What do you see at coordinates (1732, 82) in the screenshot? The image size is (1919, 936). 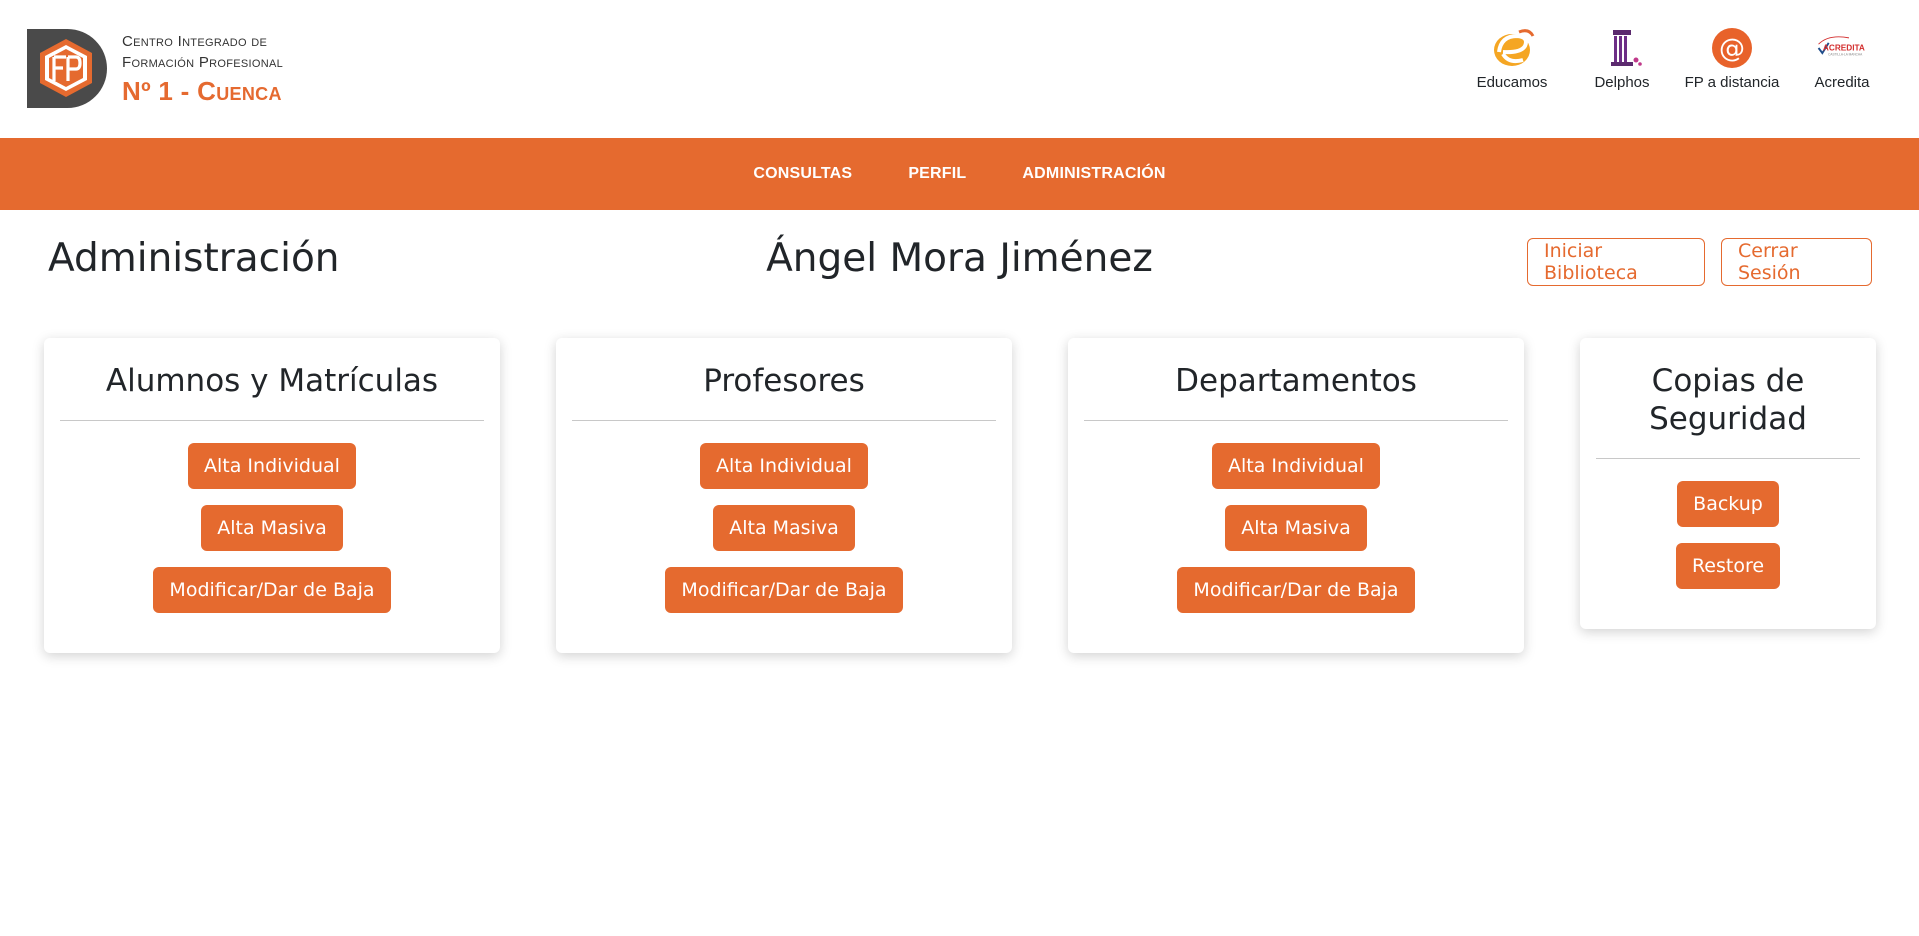 I see `link-fp-distancia-label: FP a distancia` at bounding box center [1732, 82].